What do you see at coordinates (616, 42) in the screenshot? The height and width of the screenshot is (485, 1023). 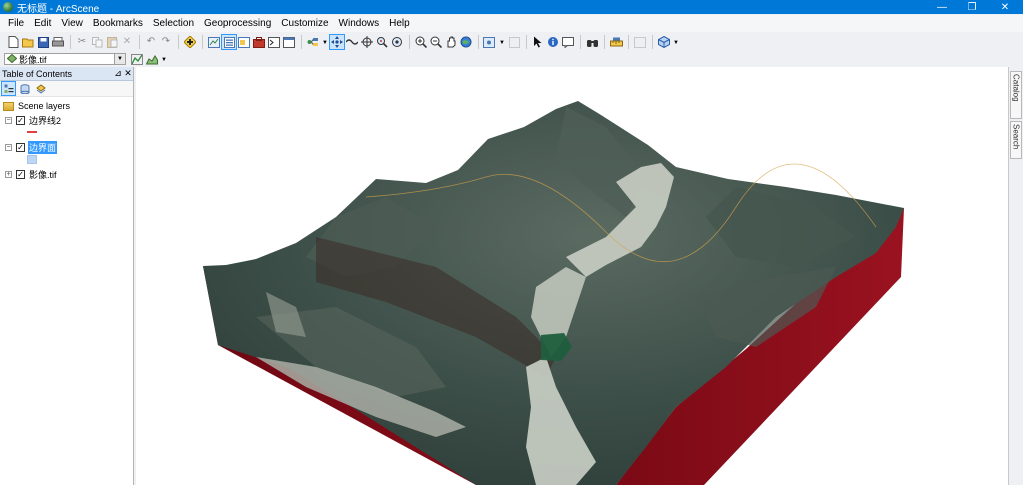 I see `measure-icon` at bounding box center [616, 42].